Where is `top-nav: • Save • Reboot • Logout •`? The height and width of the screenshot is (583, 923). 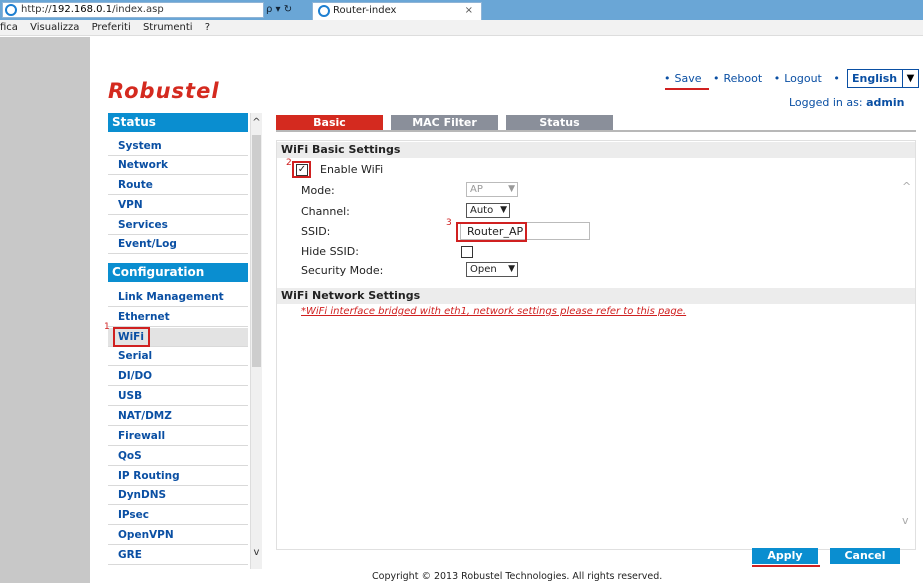
top-nav: • Save • Reboot • Logout • is located at coordinates (752, 78).